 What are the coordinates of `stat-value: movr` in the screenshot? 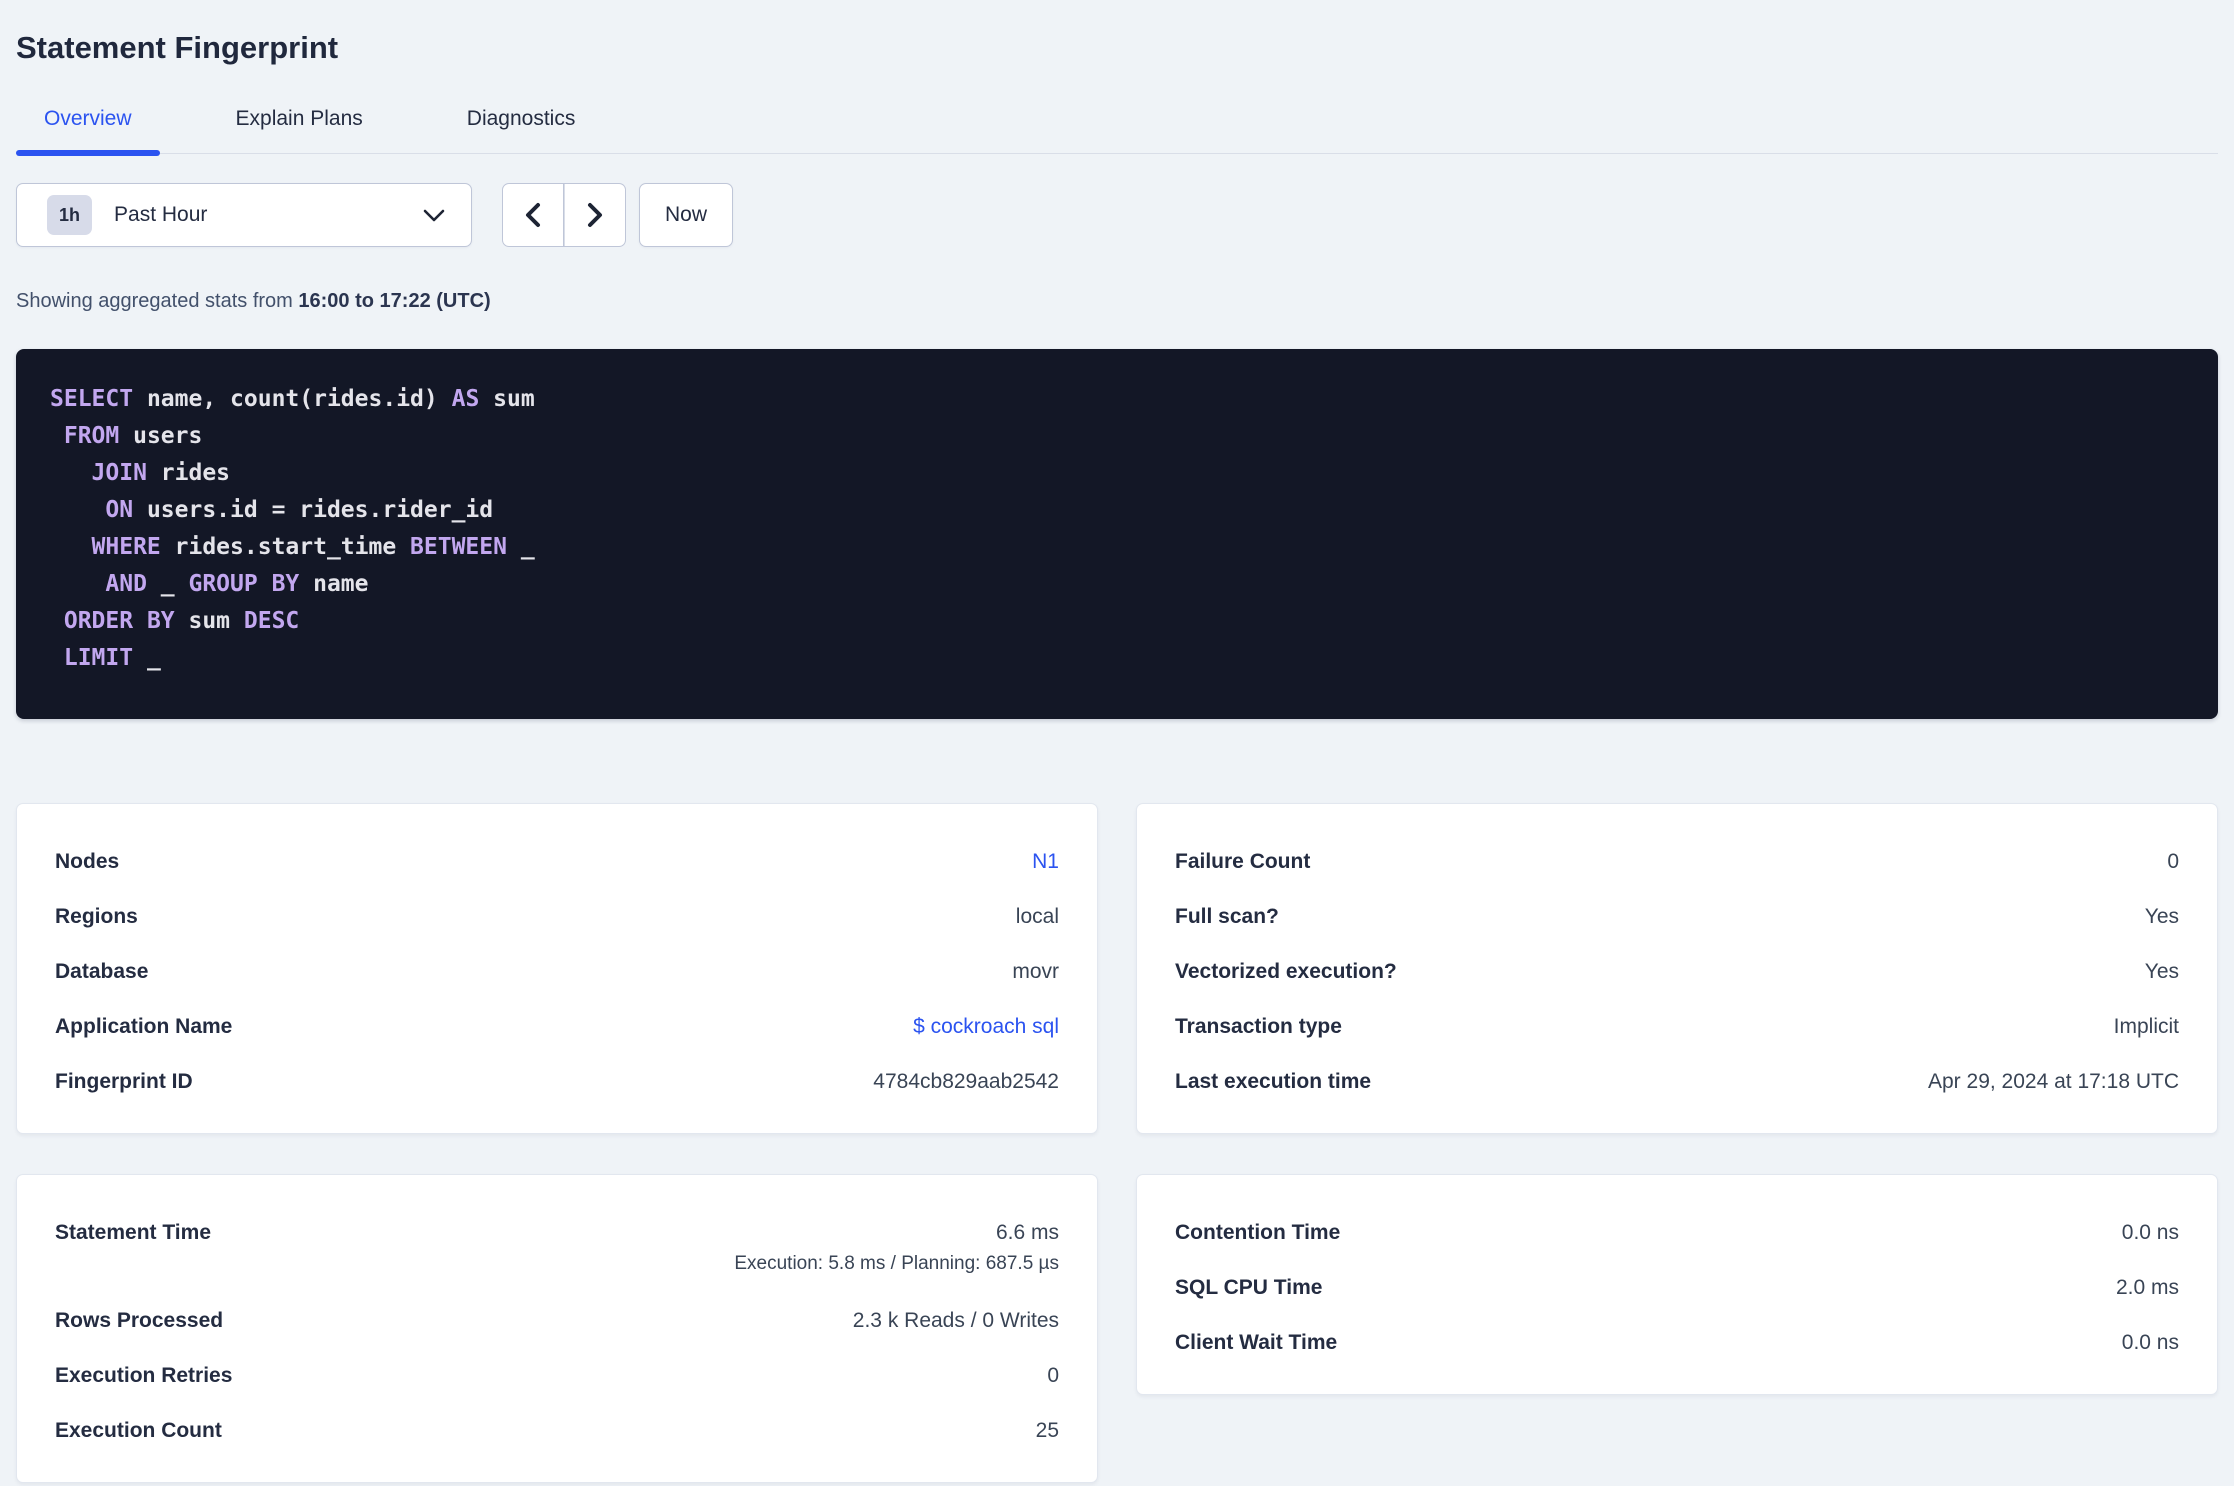 It's located at (1035, 971).